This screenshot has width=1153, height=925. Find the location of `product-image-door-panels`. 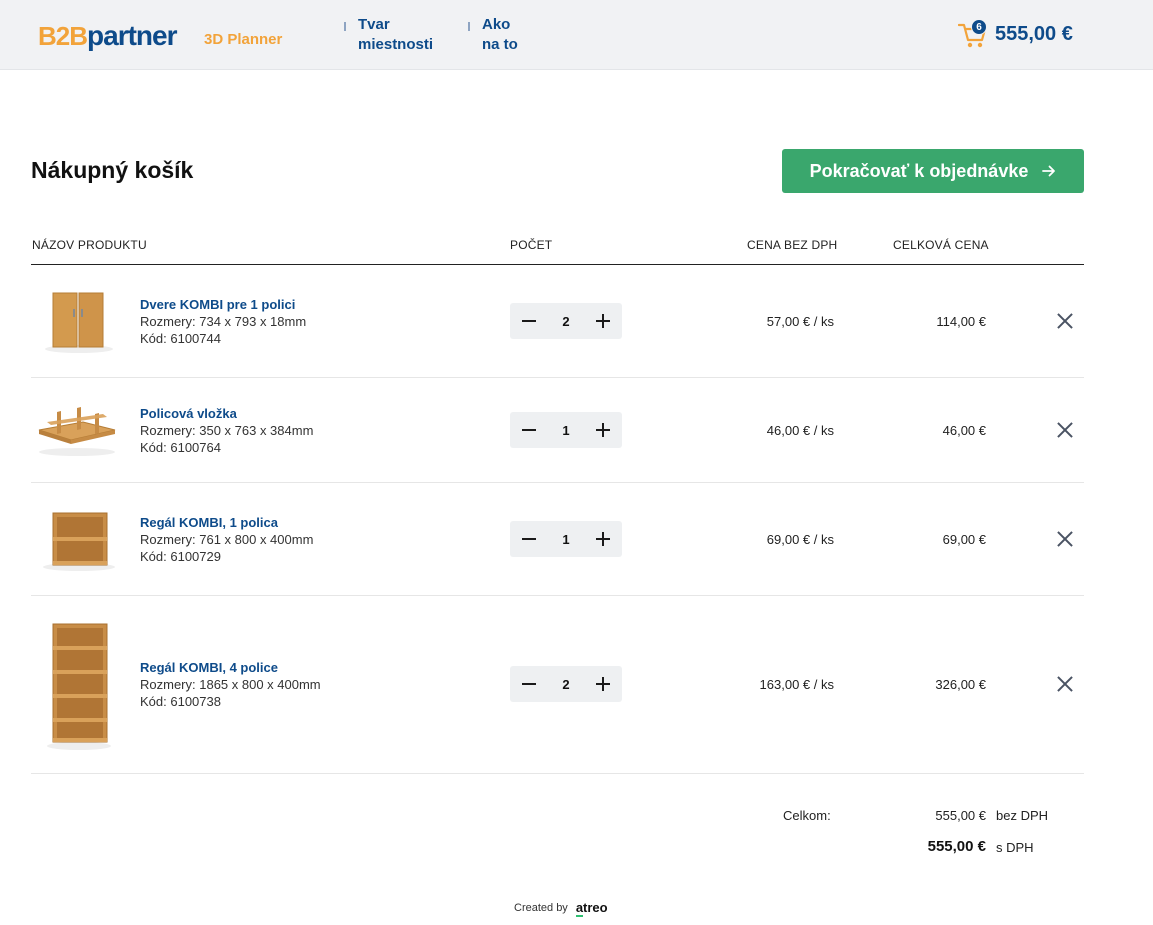

product-image-door-panels is located at coordinates (79, 322).